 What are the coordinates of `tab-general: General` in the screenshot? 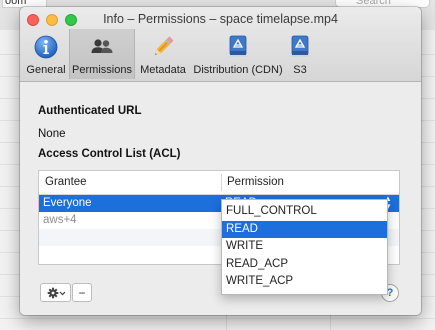 It's located at (46, 54).